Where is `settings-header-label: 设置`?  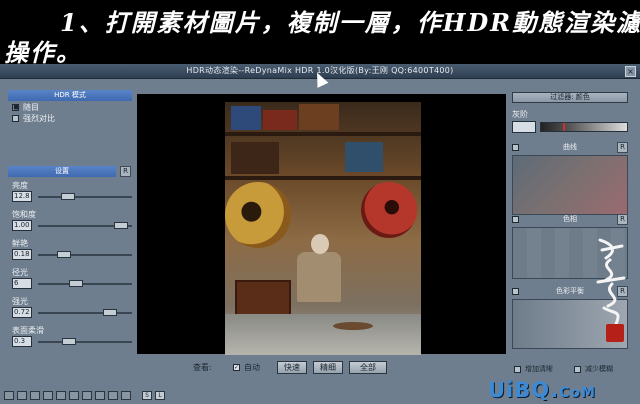 settings-header-label: 设置 is located at coordinates (62, 171).